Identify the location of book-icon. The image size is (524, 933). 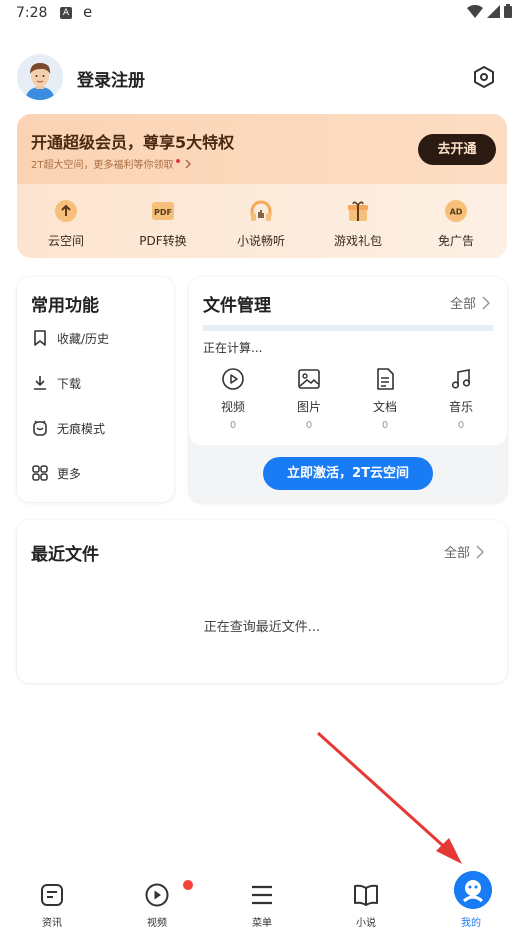
(366, 895).